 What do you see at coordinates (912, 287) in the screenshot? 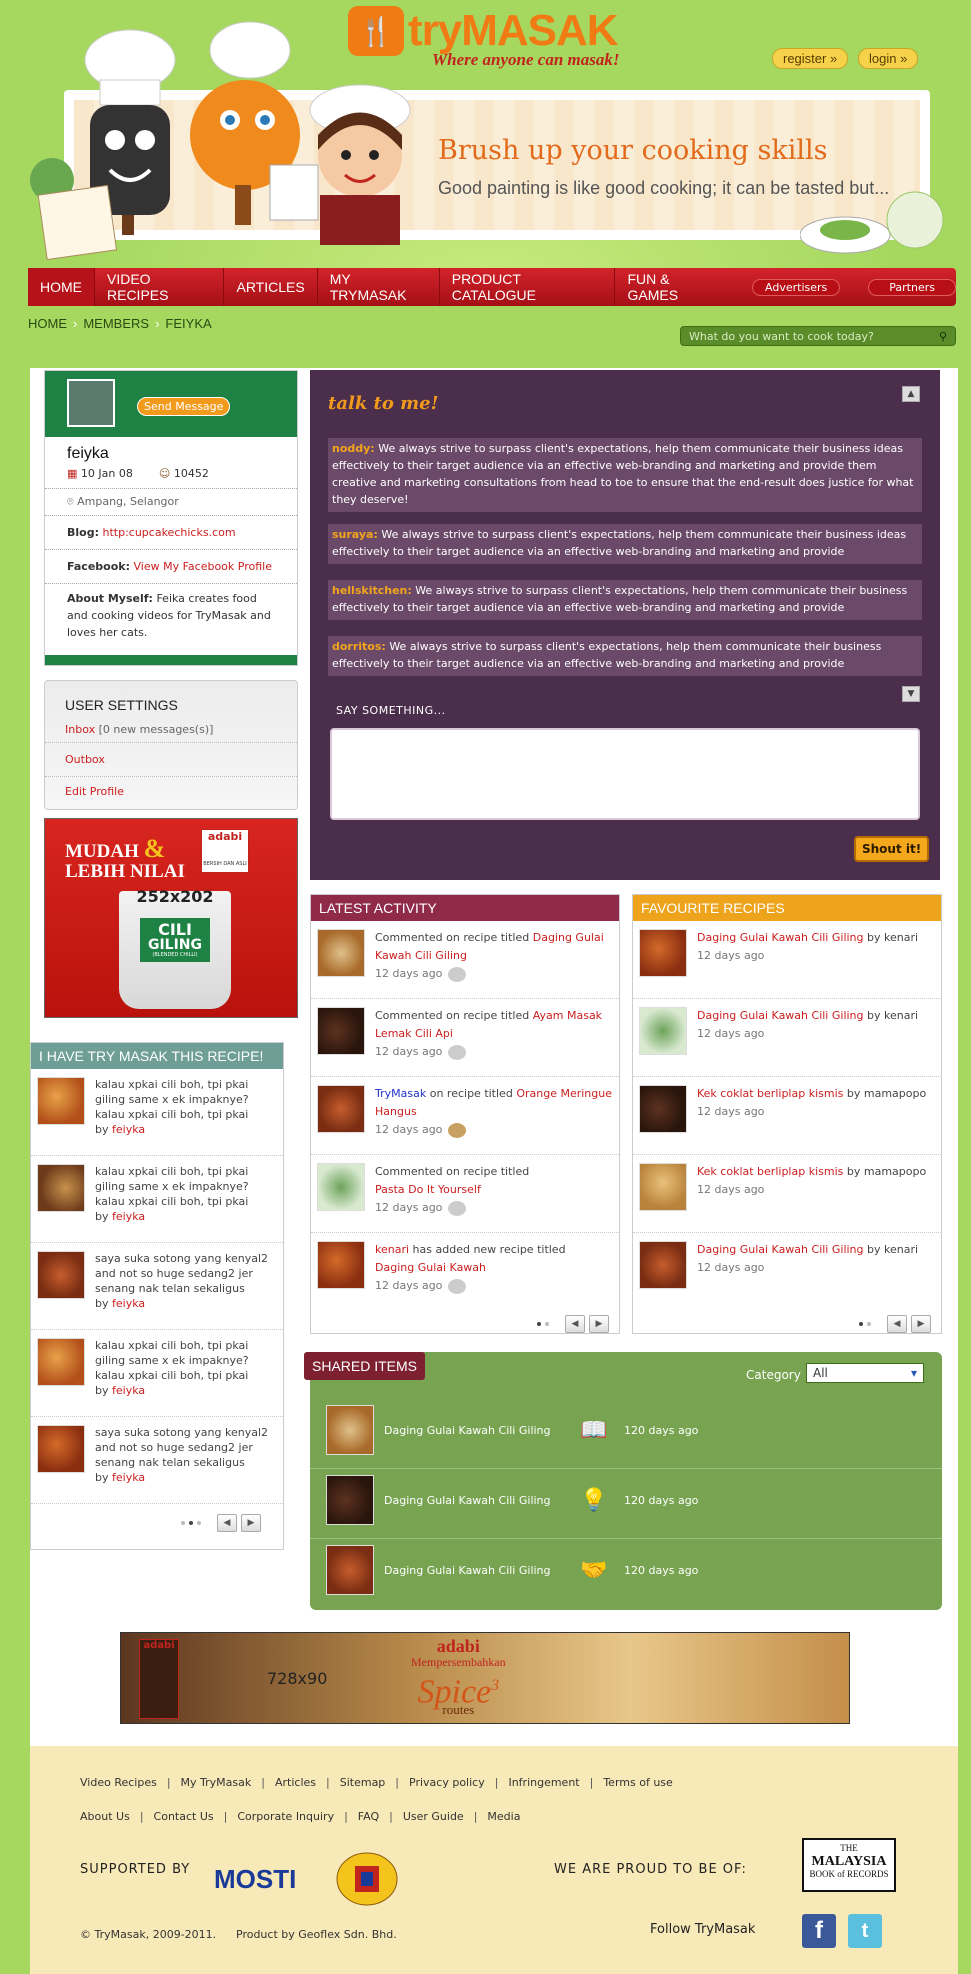
I see `partners-button: Partners` at bounding box center [912, 287].